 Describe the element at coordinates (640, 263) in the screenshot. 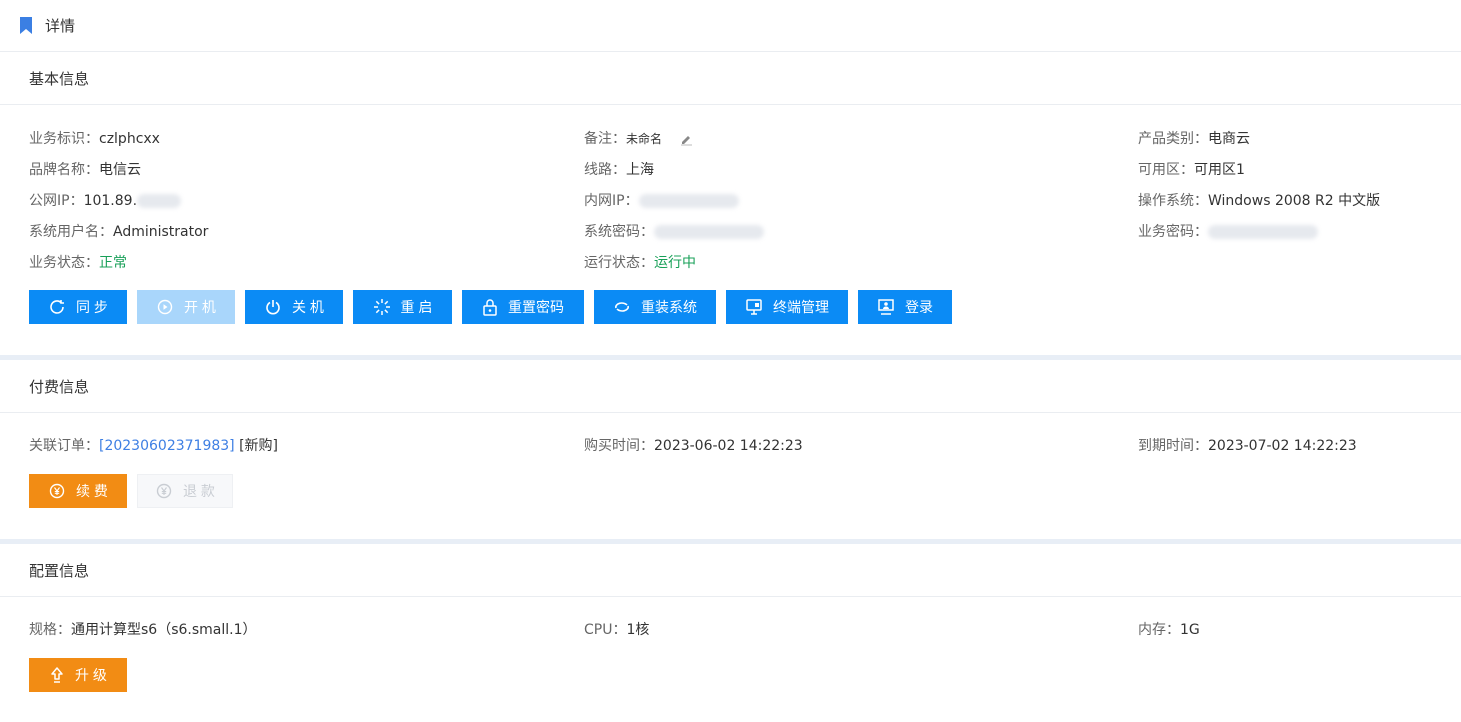

I see `run-status-field: 运行状态：运行中` at that location.